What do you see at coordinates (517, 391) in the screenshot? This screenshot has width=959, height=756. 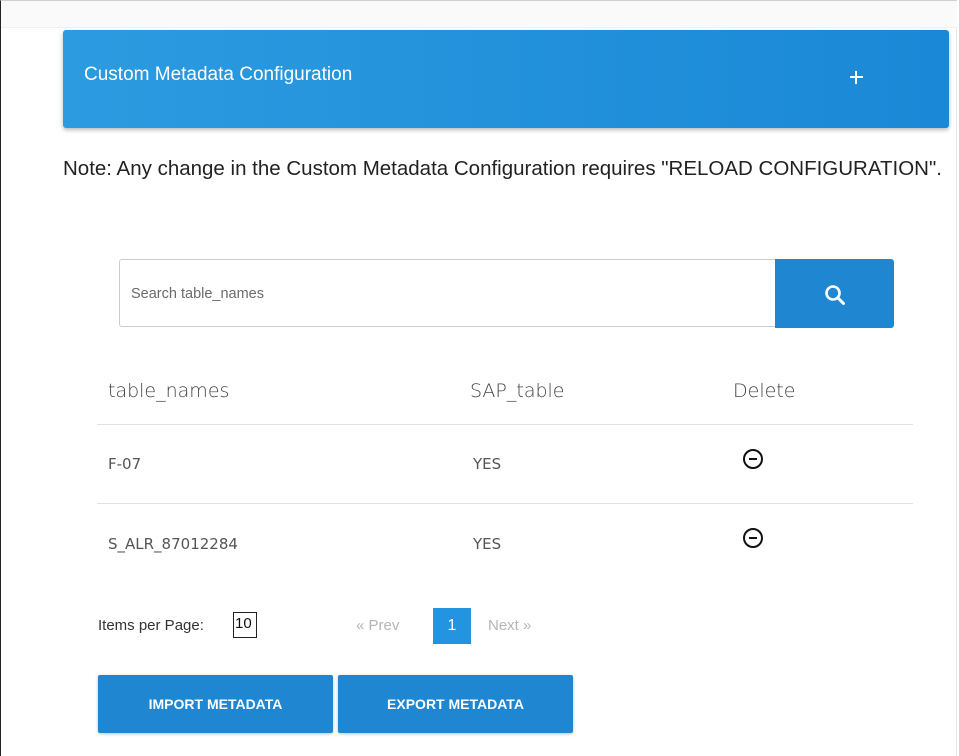 I see `column-header-sap-table: SAP_table` at bounding box center [517, 391].